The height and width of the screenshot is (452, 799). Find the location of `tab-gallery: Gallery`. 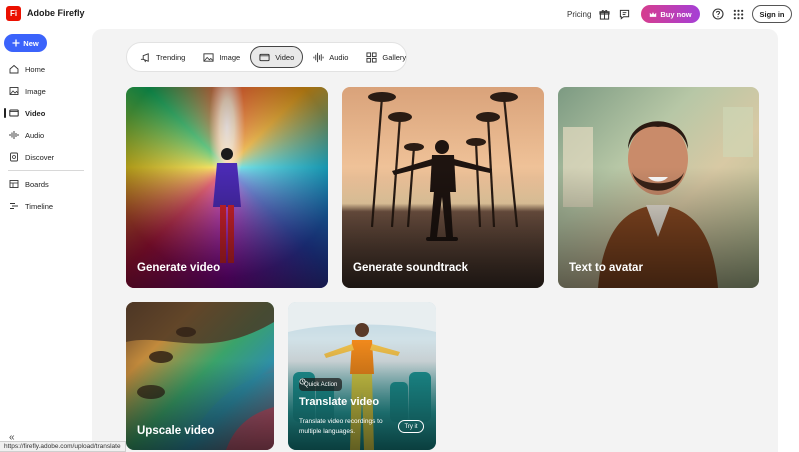

tab-gallery: Gallery is located at coordinates (386, 57).